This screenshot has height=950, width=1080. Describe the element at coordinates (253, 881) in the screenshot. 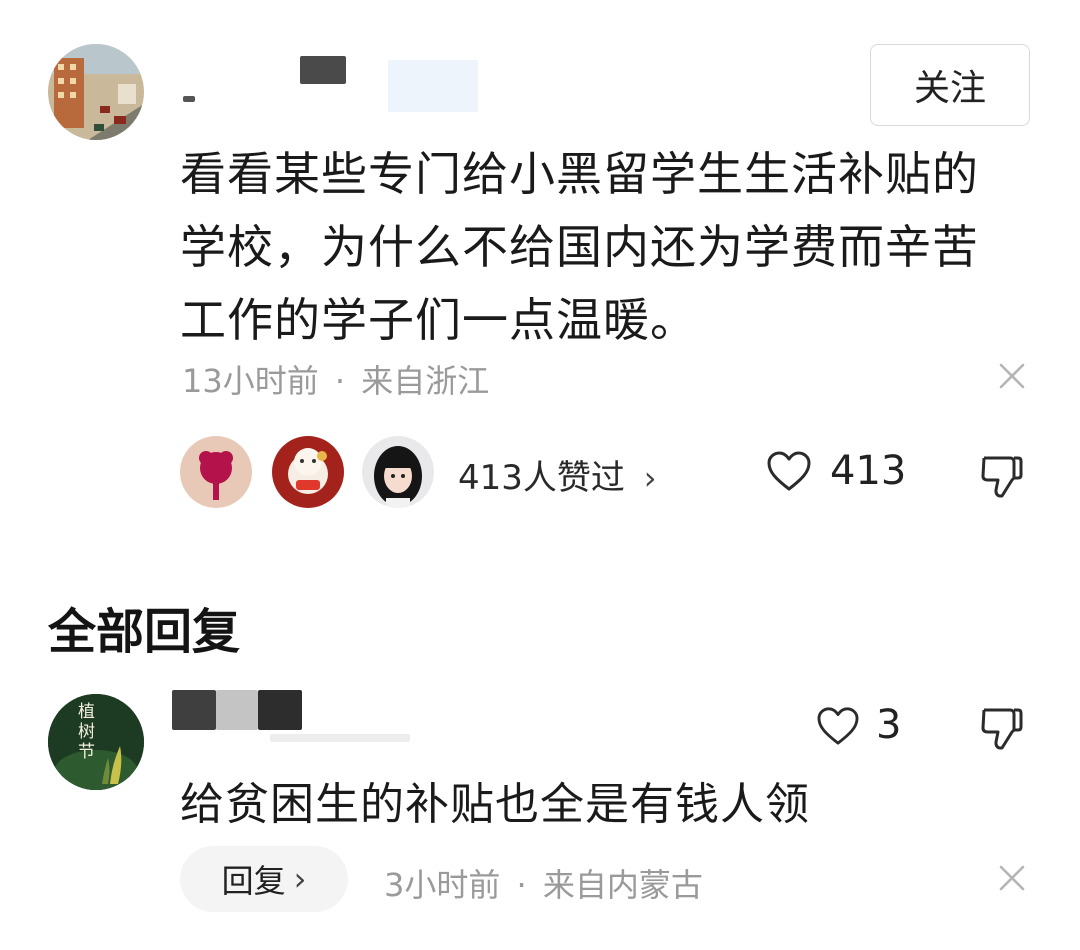

I see `reply-button-label: 回复` at that location.